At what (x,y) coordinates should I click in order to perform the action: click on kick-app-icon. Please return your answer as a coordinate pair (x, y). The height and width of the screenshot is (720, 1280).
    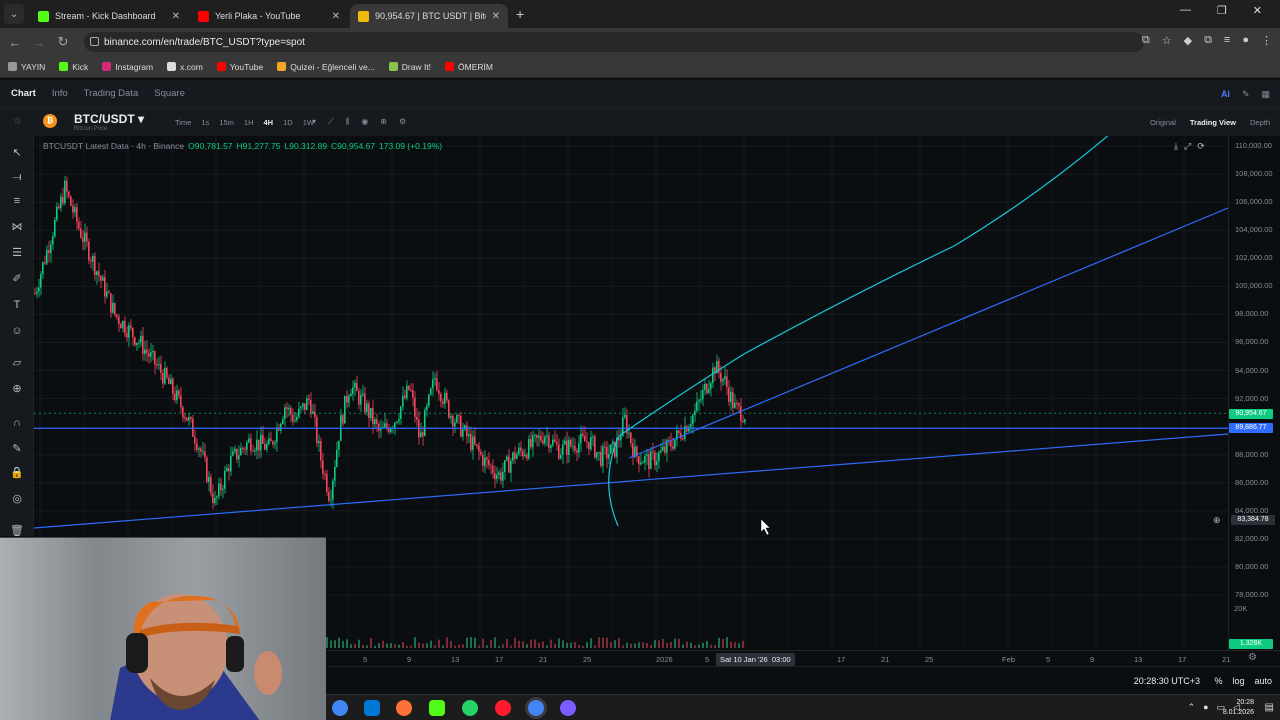
    Looking at the image, I should click on (437, 708).